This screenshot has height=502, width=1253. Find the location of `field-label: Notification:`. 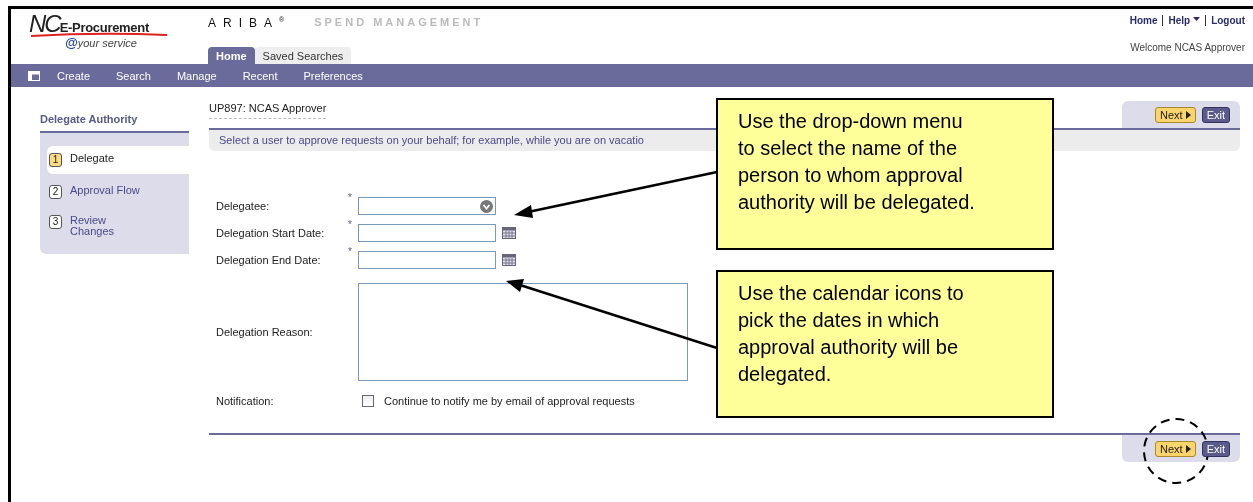

field-label: Notification: is located at coordinates (245, 401).